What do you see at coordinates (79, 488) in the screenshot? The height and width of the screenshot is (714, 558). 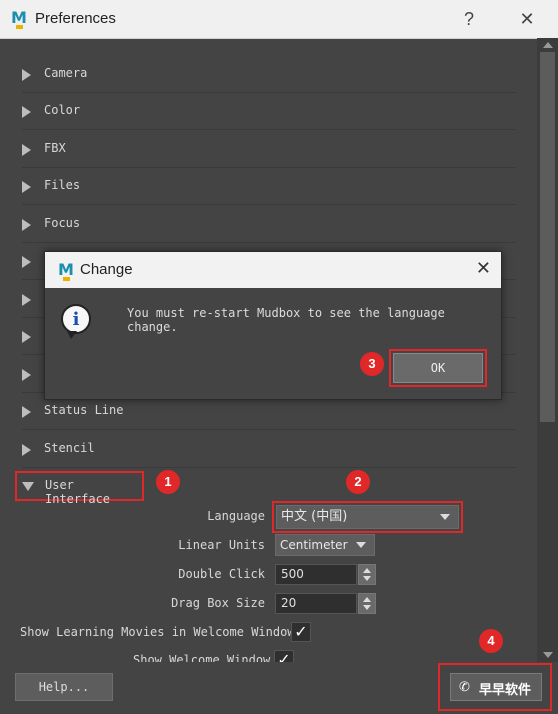 I see `section-user-interface: User Interface` at bounding box center [79, 488].